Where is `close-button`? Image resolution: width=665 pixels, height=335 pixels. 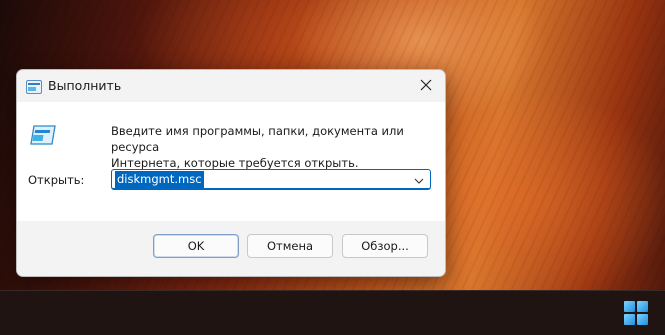
close-button is located at coordinates (426, 85).